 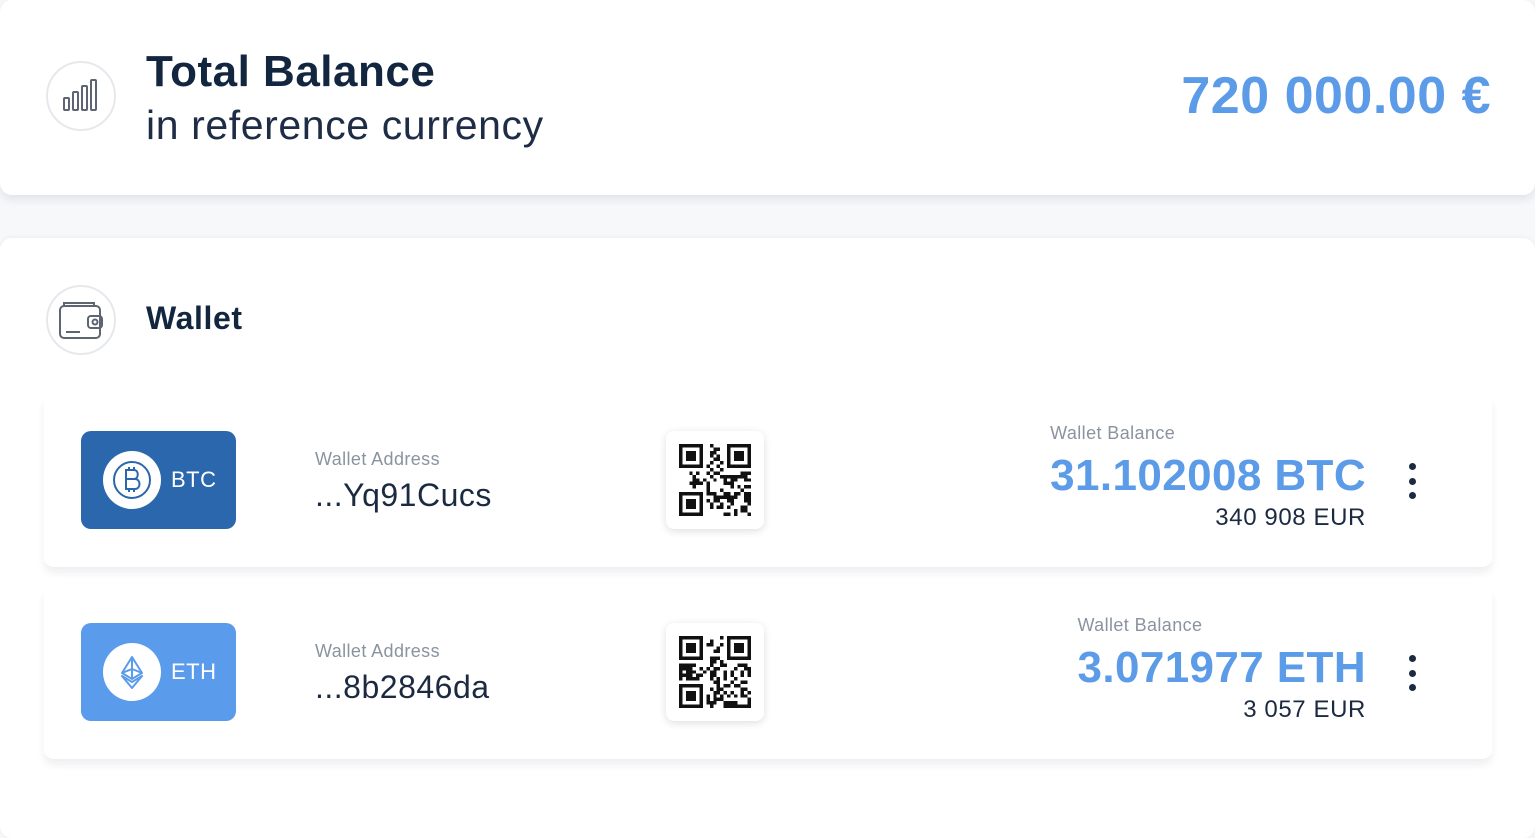 What do you see at coordinates (402, 687) in the screenshot?
I see `wallet-address: ...8b2846da` at bounding box center [402, 687].